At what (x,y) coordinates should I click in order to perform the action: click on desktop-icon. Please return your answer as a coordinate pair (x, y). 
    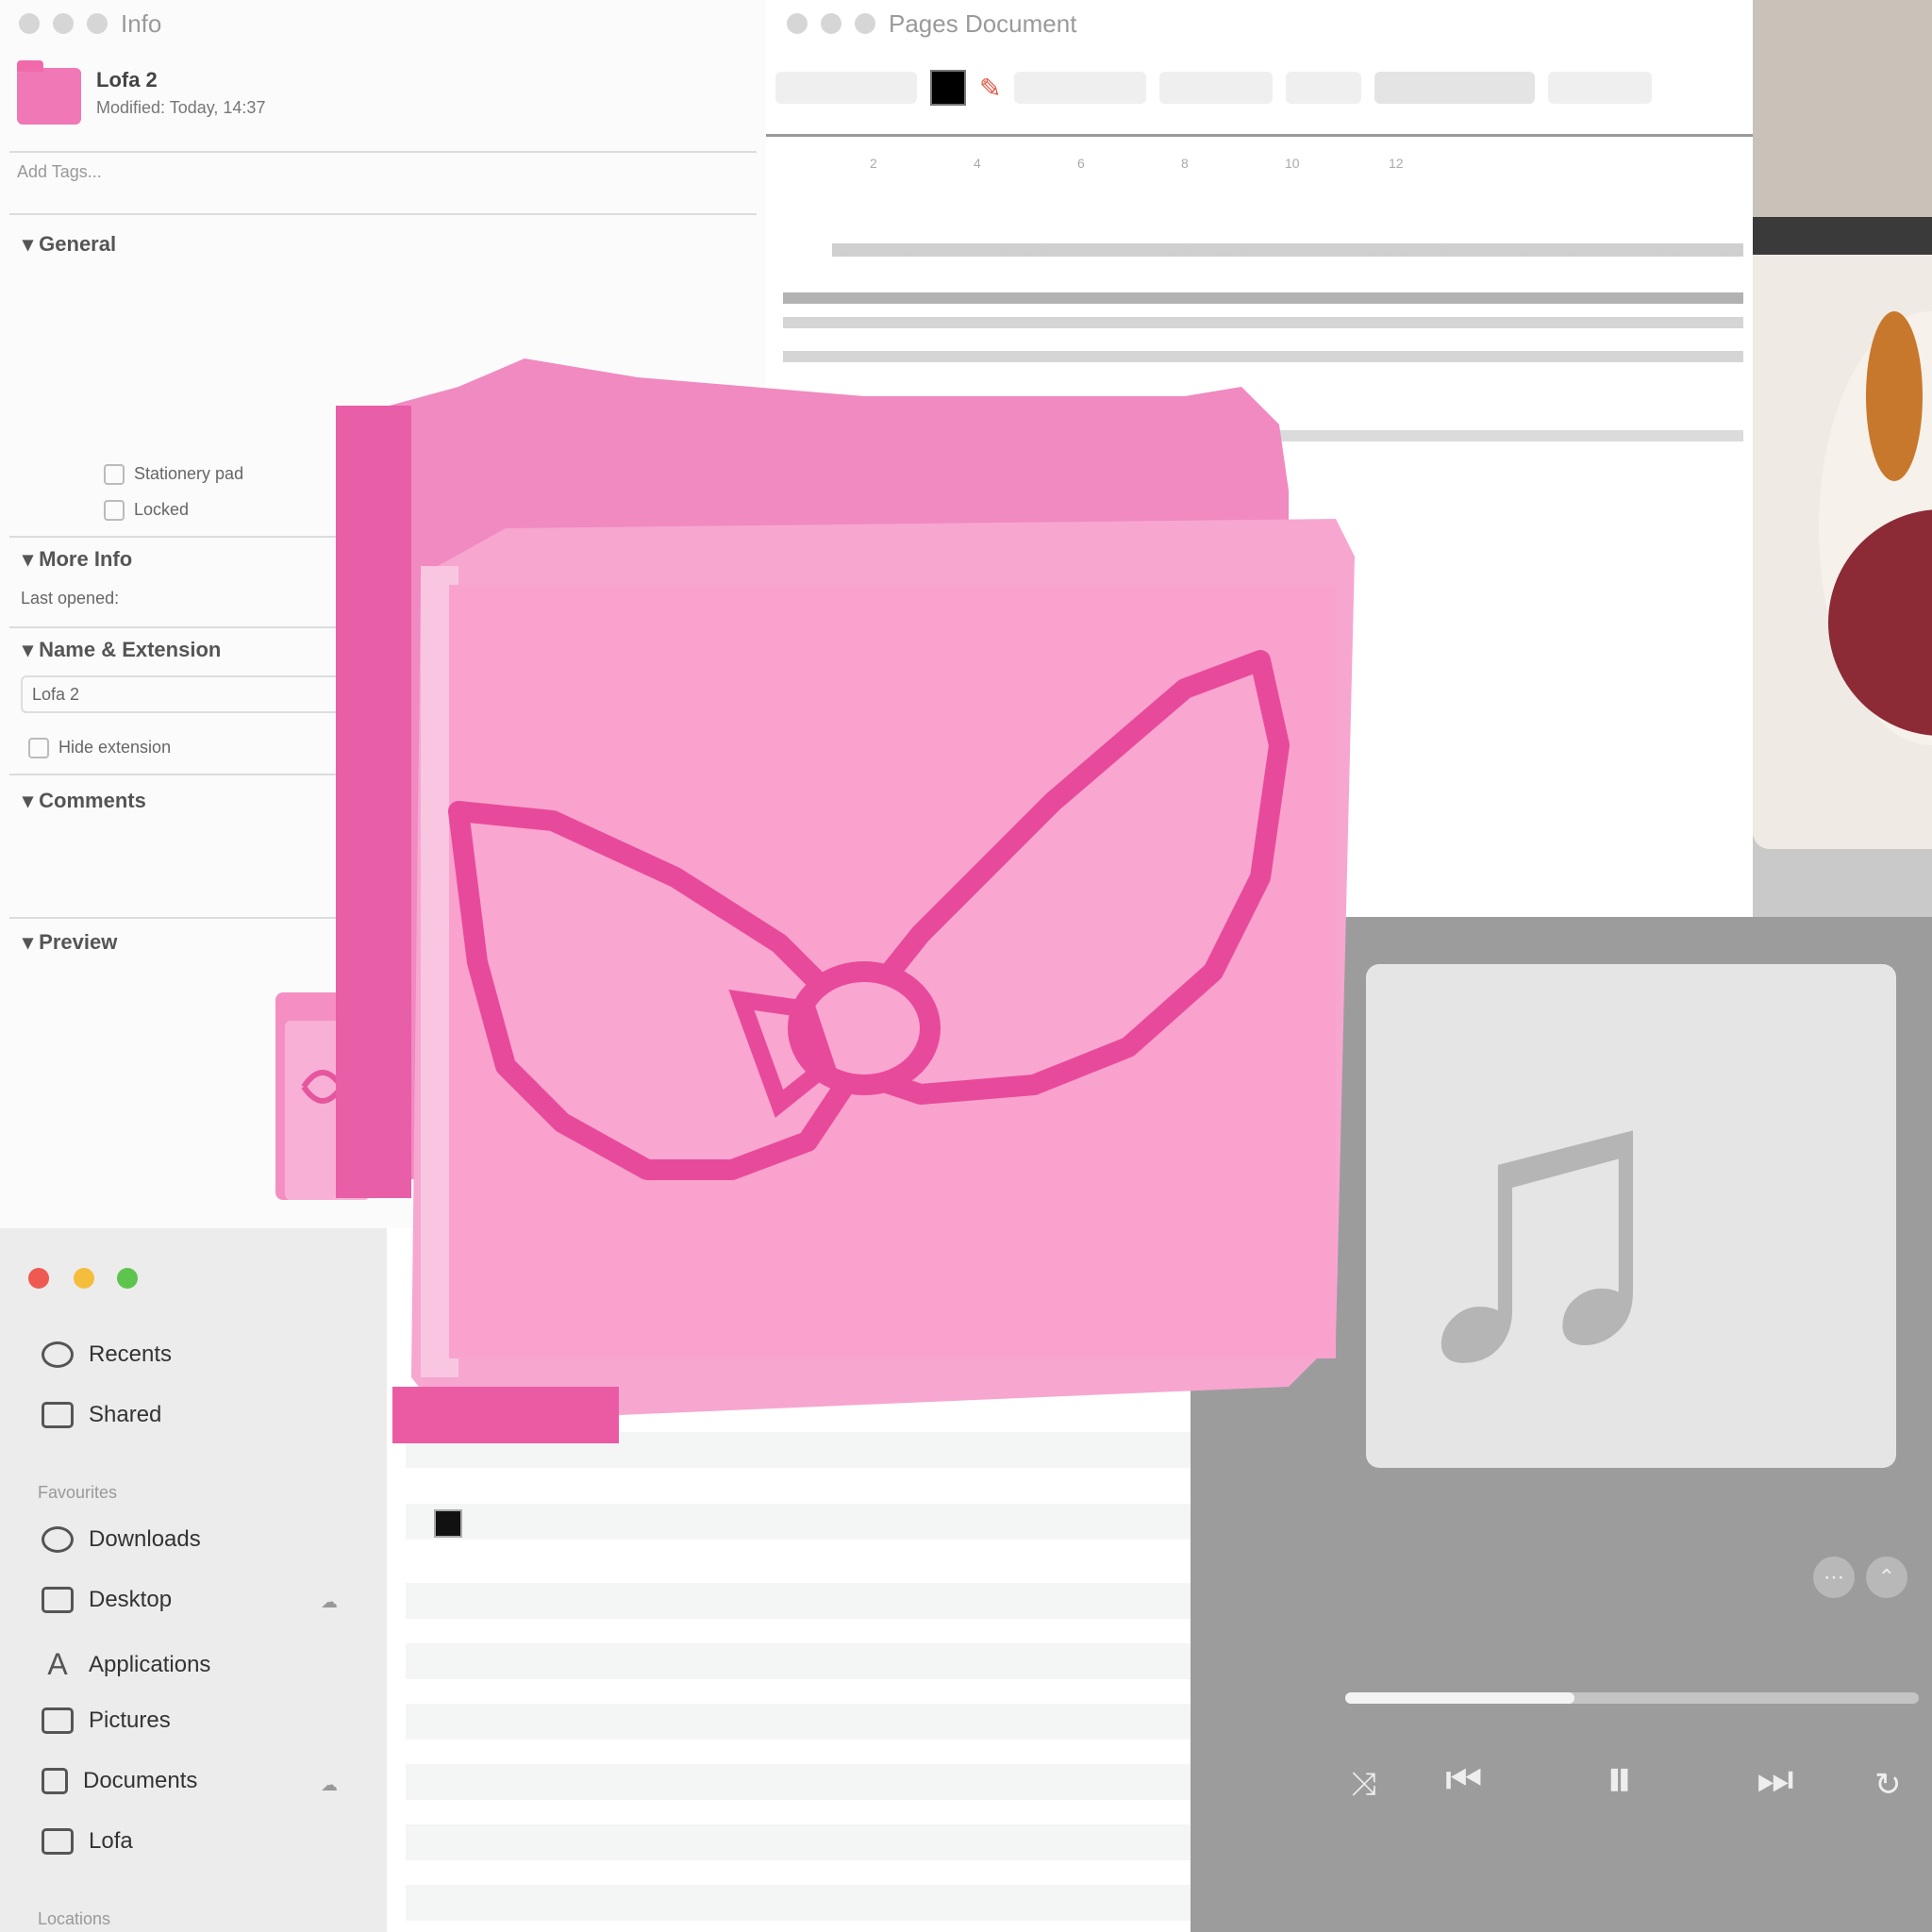
    Looking at the image, I should click on (58, 1600).